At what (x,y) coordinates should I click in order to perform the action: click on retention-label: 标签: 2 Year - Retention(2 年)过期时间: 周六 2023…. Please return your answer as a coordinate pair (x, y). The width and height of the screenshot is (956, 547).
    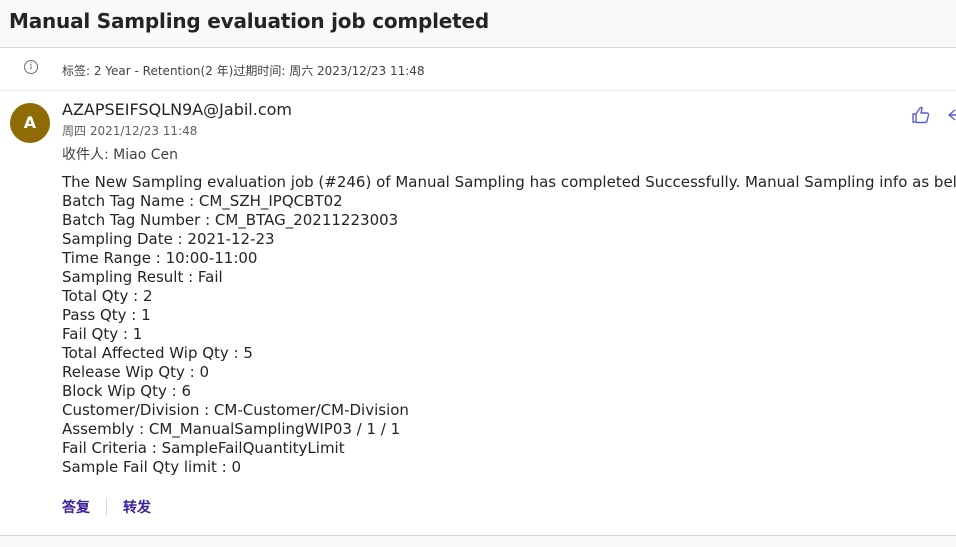
    Looking at the image, I should click on (243, 71).